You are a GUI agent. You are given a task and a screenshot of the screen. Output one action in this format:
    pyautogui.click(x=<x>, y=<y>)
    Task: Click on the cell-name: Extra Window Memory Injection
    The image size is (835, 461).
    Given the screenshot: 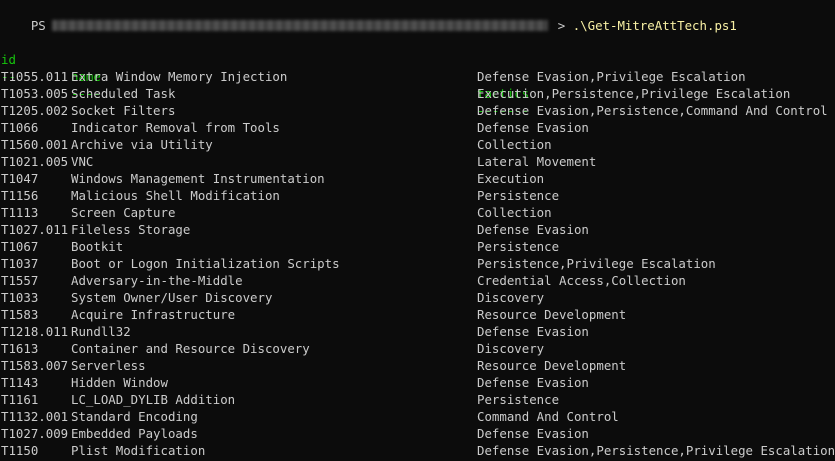 What is the action you would take?
    pyautogui.click(x=179, y=76)
    